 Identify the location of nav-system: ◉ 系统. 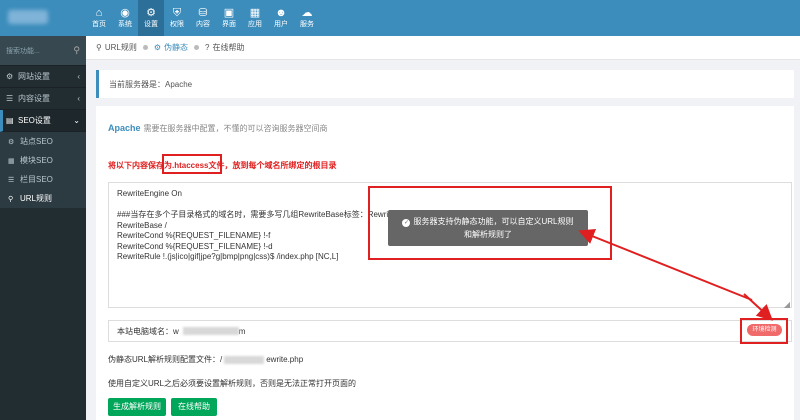
(125, 18).